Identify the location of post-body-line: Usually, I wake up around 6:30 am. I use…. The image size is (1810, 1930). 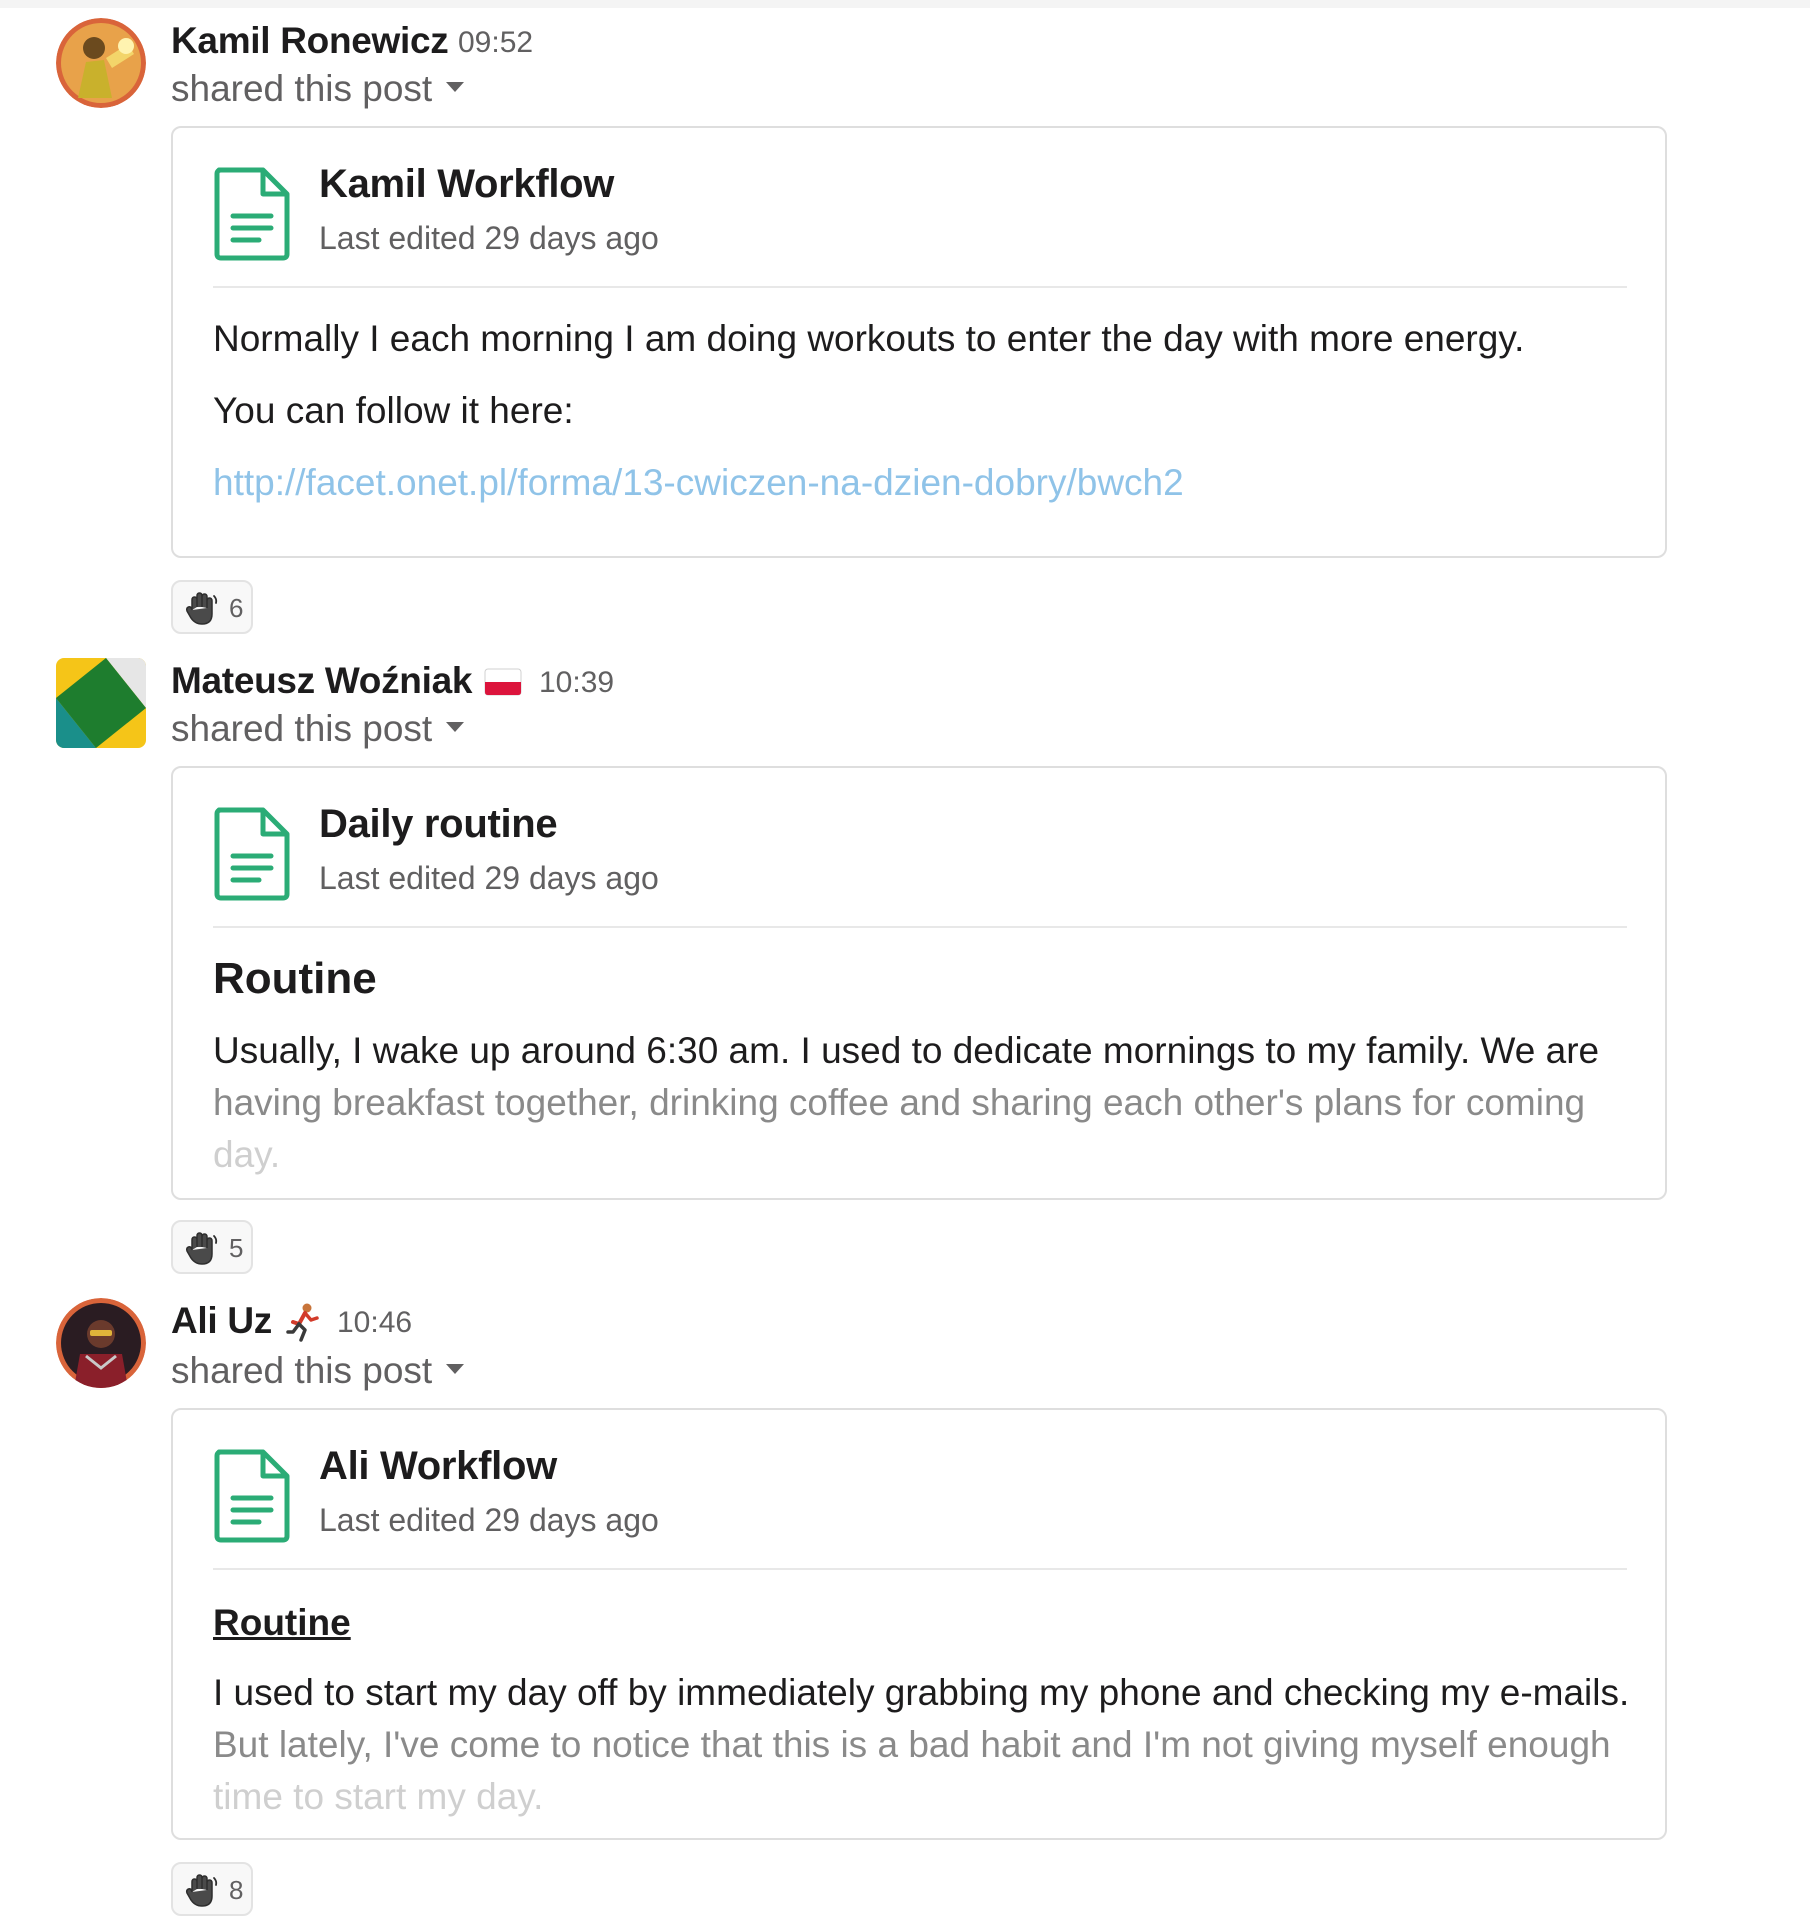
(906, 1050).